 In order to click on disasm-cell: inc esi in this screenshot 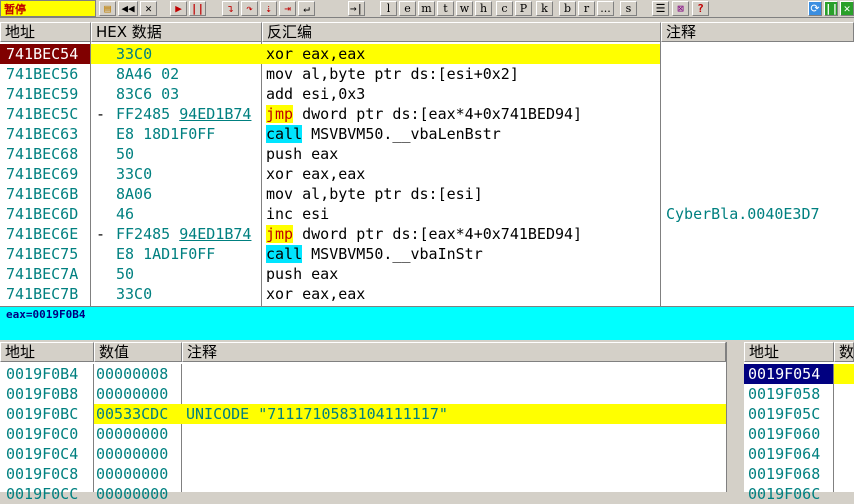, I will do `click(463, 214)`.